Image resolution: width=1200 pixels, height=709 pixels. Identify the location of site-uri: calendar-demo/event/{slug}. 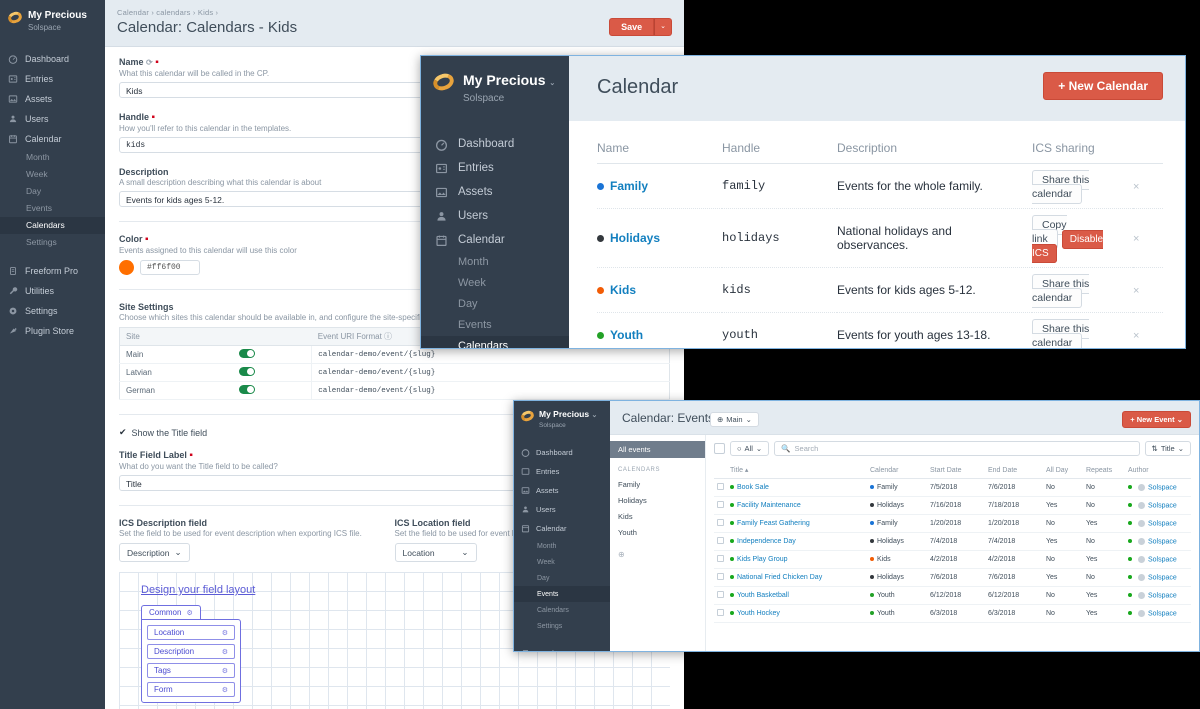
(490, 372).